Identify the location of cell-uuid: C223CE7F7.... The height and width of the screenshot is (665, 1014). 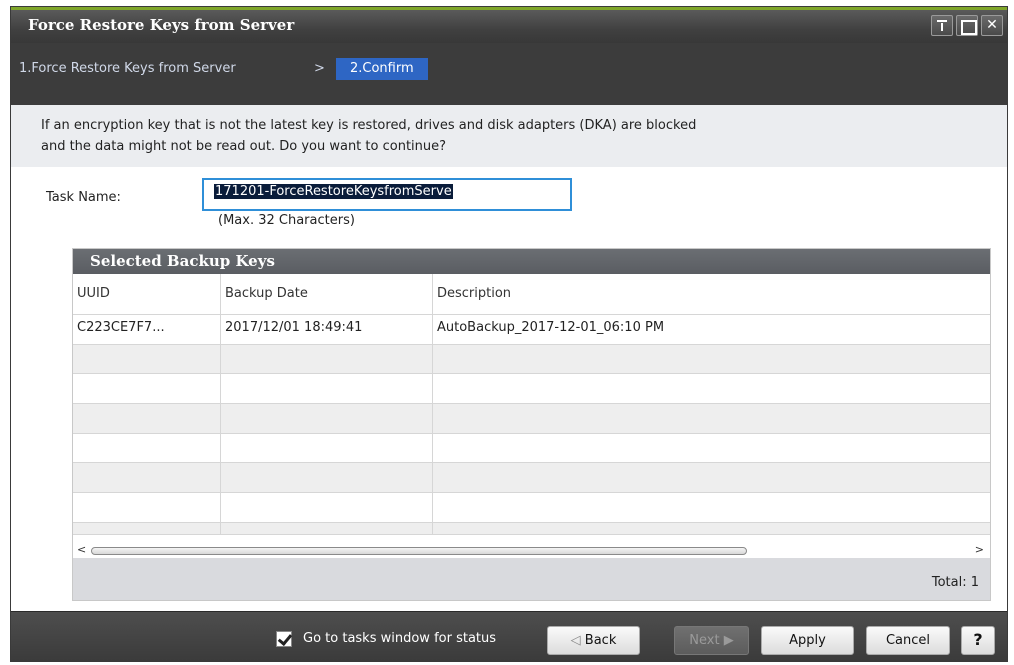
(147, 329).